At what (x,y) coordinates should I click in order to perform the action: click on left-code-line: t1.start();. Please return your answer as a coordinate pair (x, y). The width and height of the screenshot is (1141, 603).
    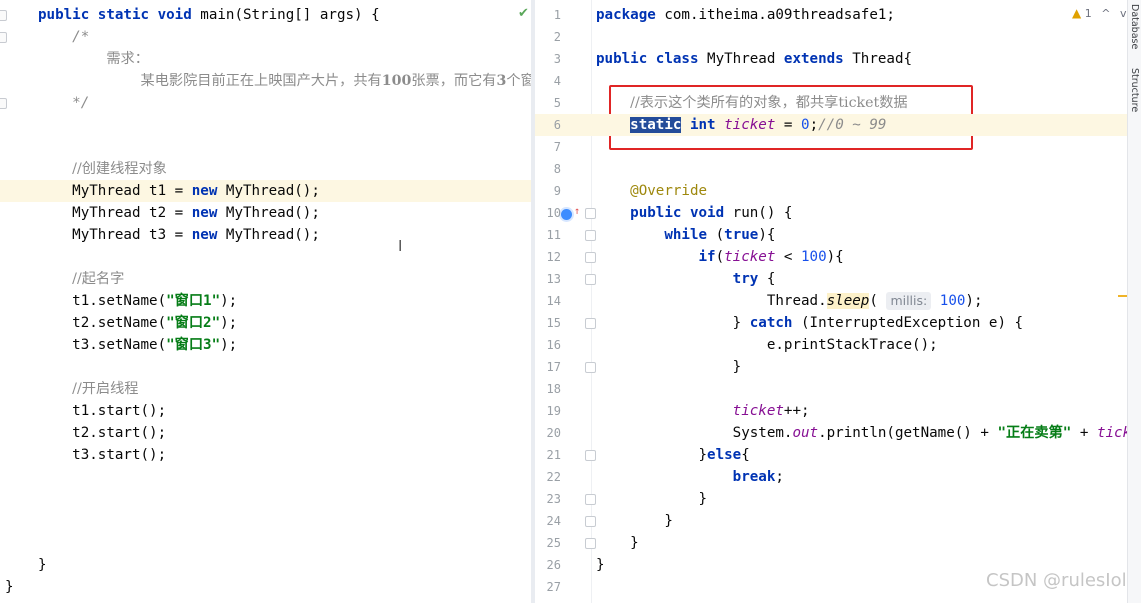
    Looking at the image, I should click on (265, 411).